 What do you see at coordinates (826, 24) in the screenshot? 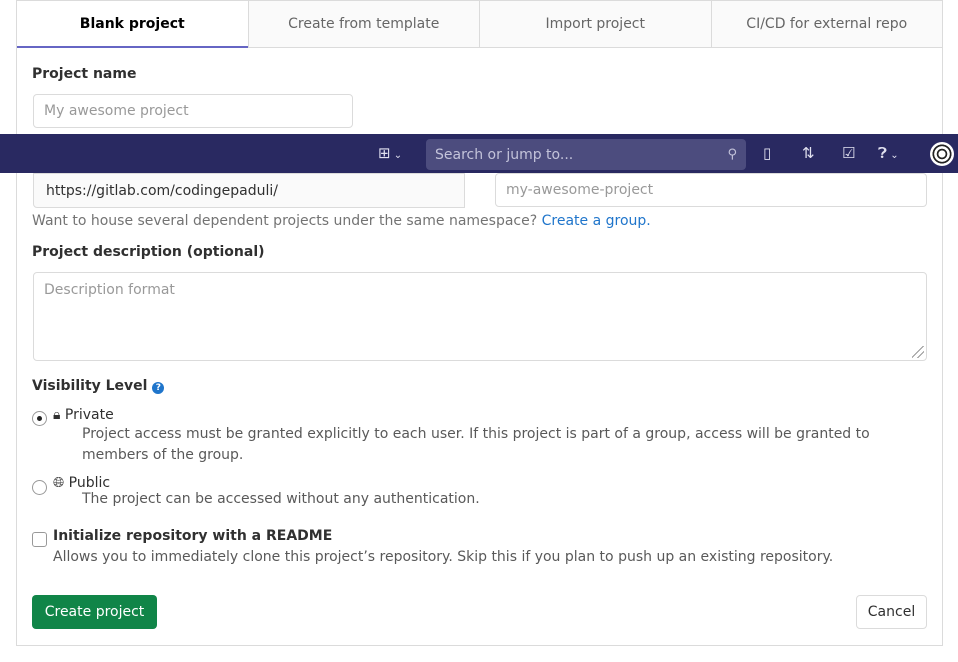
I see `tab-cicd-external-repo: CI/CD for external repo` at bounding box center [826, 24].